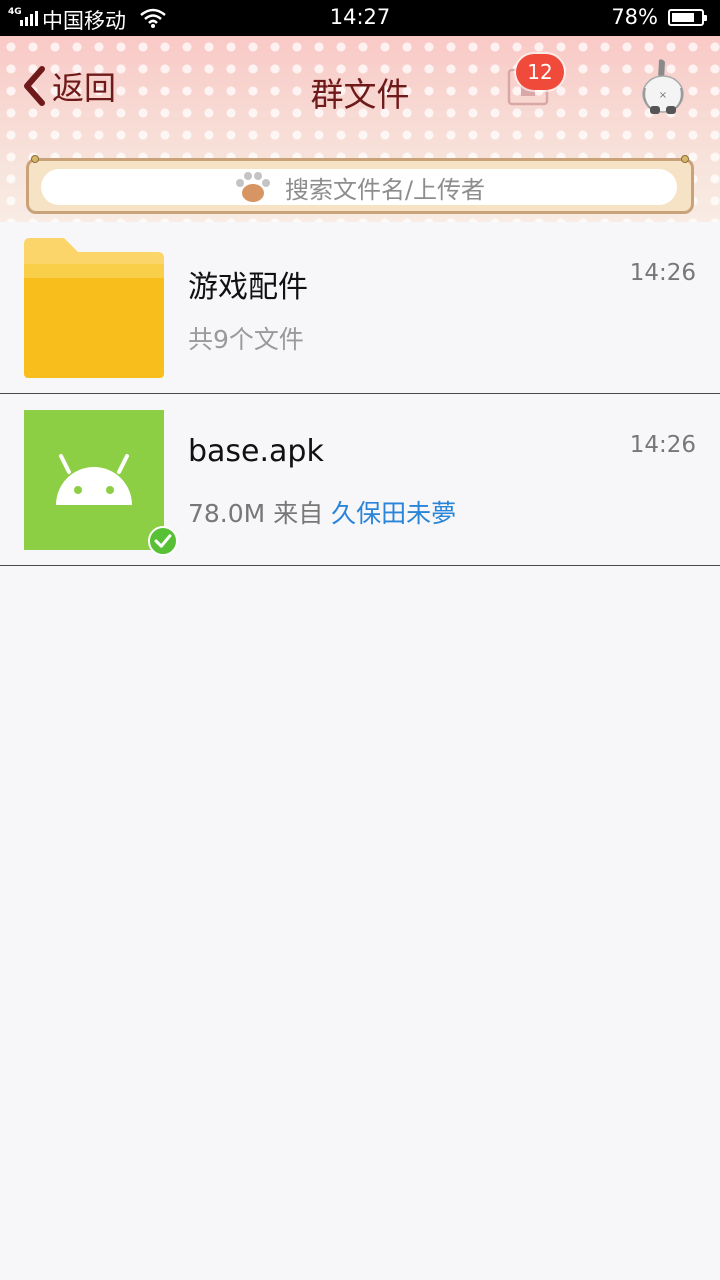 The width and height of the screenshot is (720, 1280). Describe the element at coordinates (360, 480) in the screenshot. I see `list-item-apk: base.apk 78.0M 来自 久保田未夢 14:26` at that location.